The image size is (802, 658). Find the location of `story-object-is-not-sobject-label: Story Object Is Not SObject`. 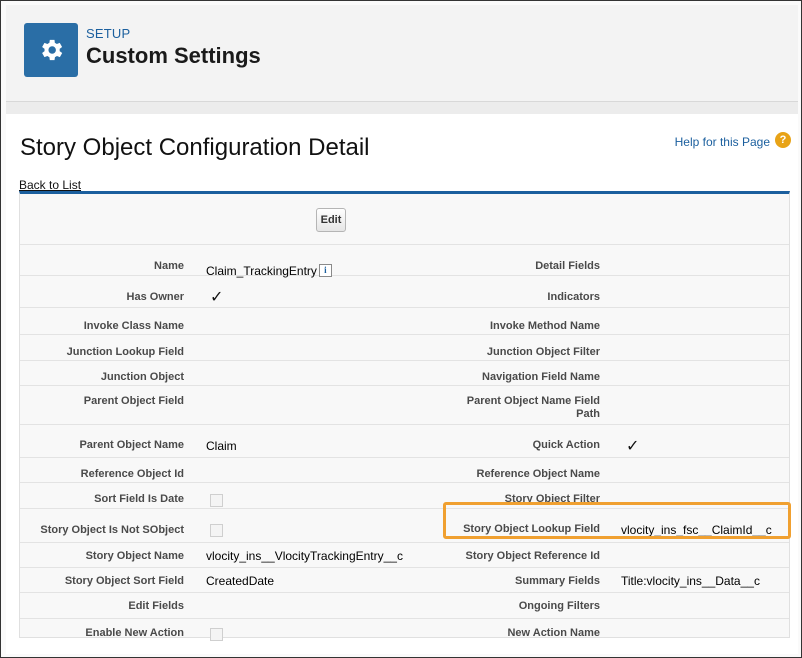

story-object-is-not-sobject-label: Story Object Is Not SObject is located at coordinates (112, 530).